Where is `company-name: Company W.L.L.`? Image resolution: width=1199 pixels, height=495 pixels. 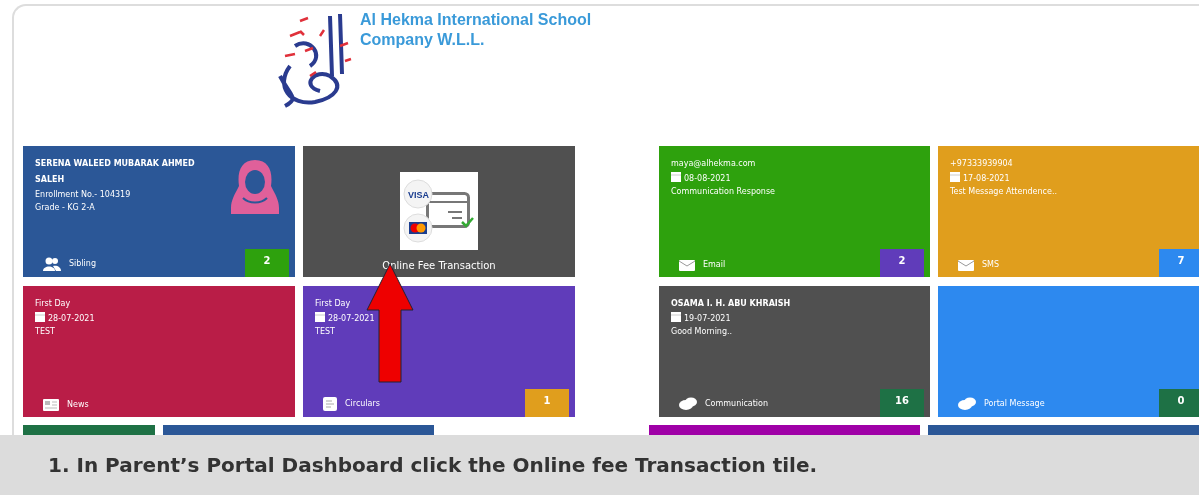
company-name: Company W.L.L. is located at coordinates (423, 40).